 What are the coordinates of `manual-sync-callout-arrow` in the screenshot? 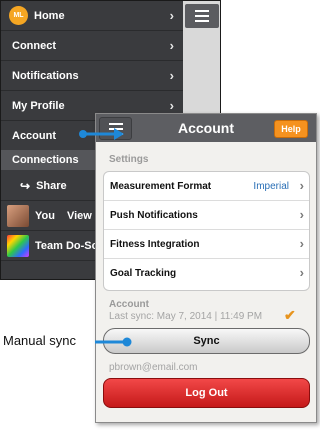 It's located at (113, 342).